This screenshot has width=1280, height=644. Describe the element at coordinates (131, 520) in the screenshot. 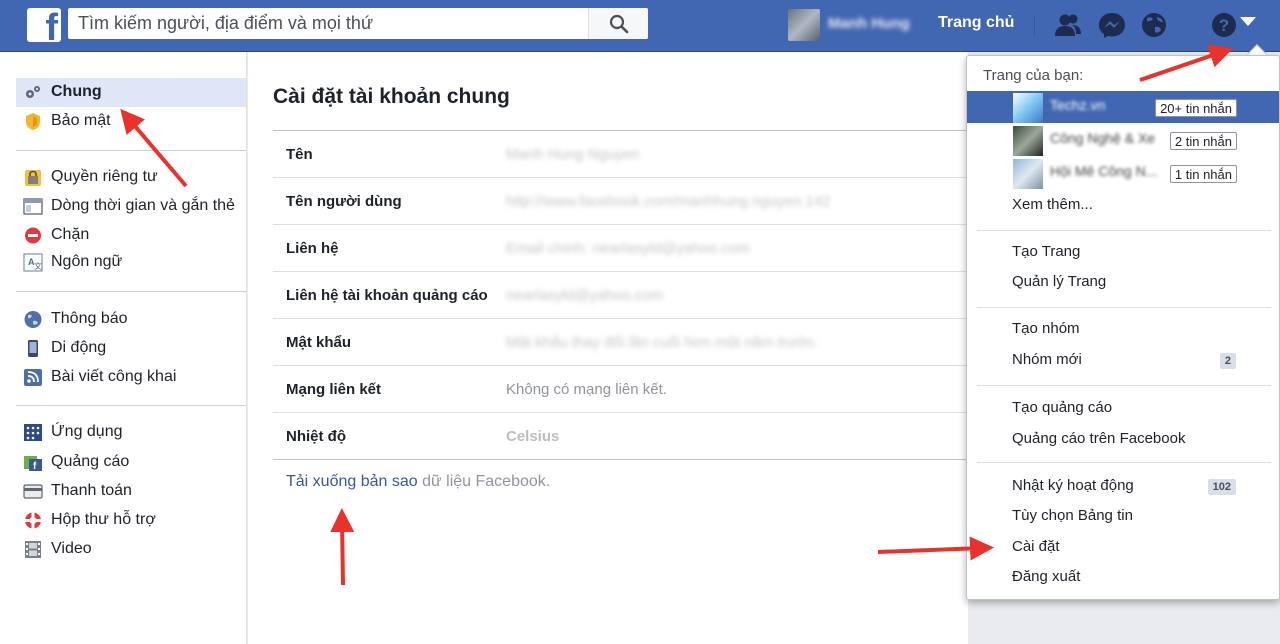

I see `sidebar-item-support-inbox: Hộp thư hỗ trợ` at that location.